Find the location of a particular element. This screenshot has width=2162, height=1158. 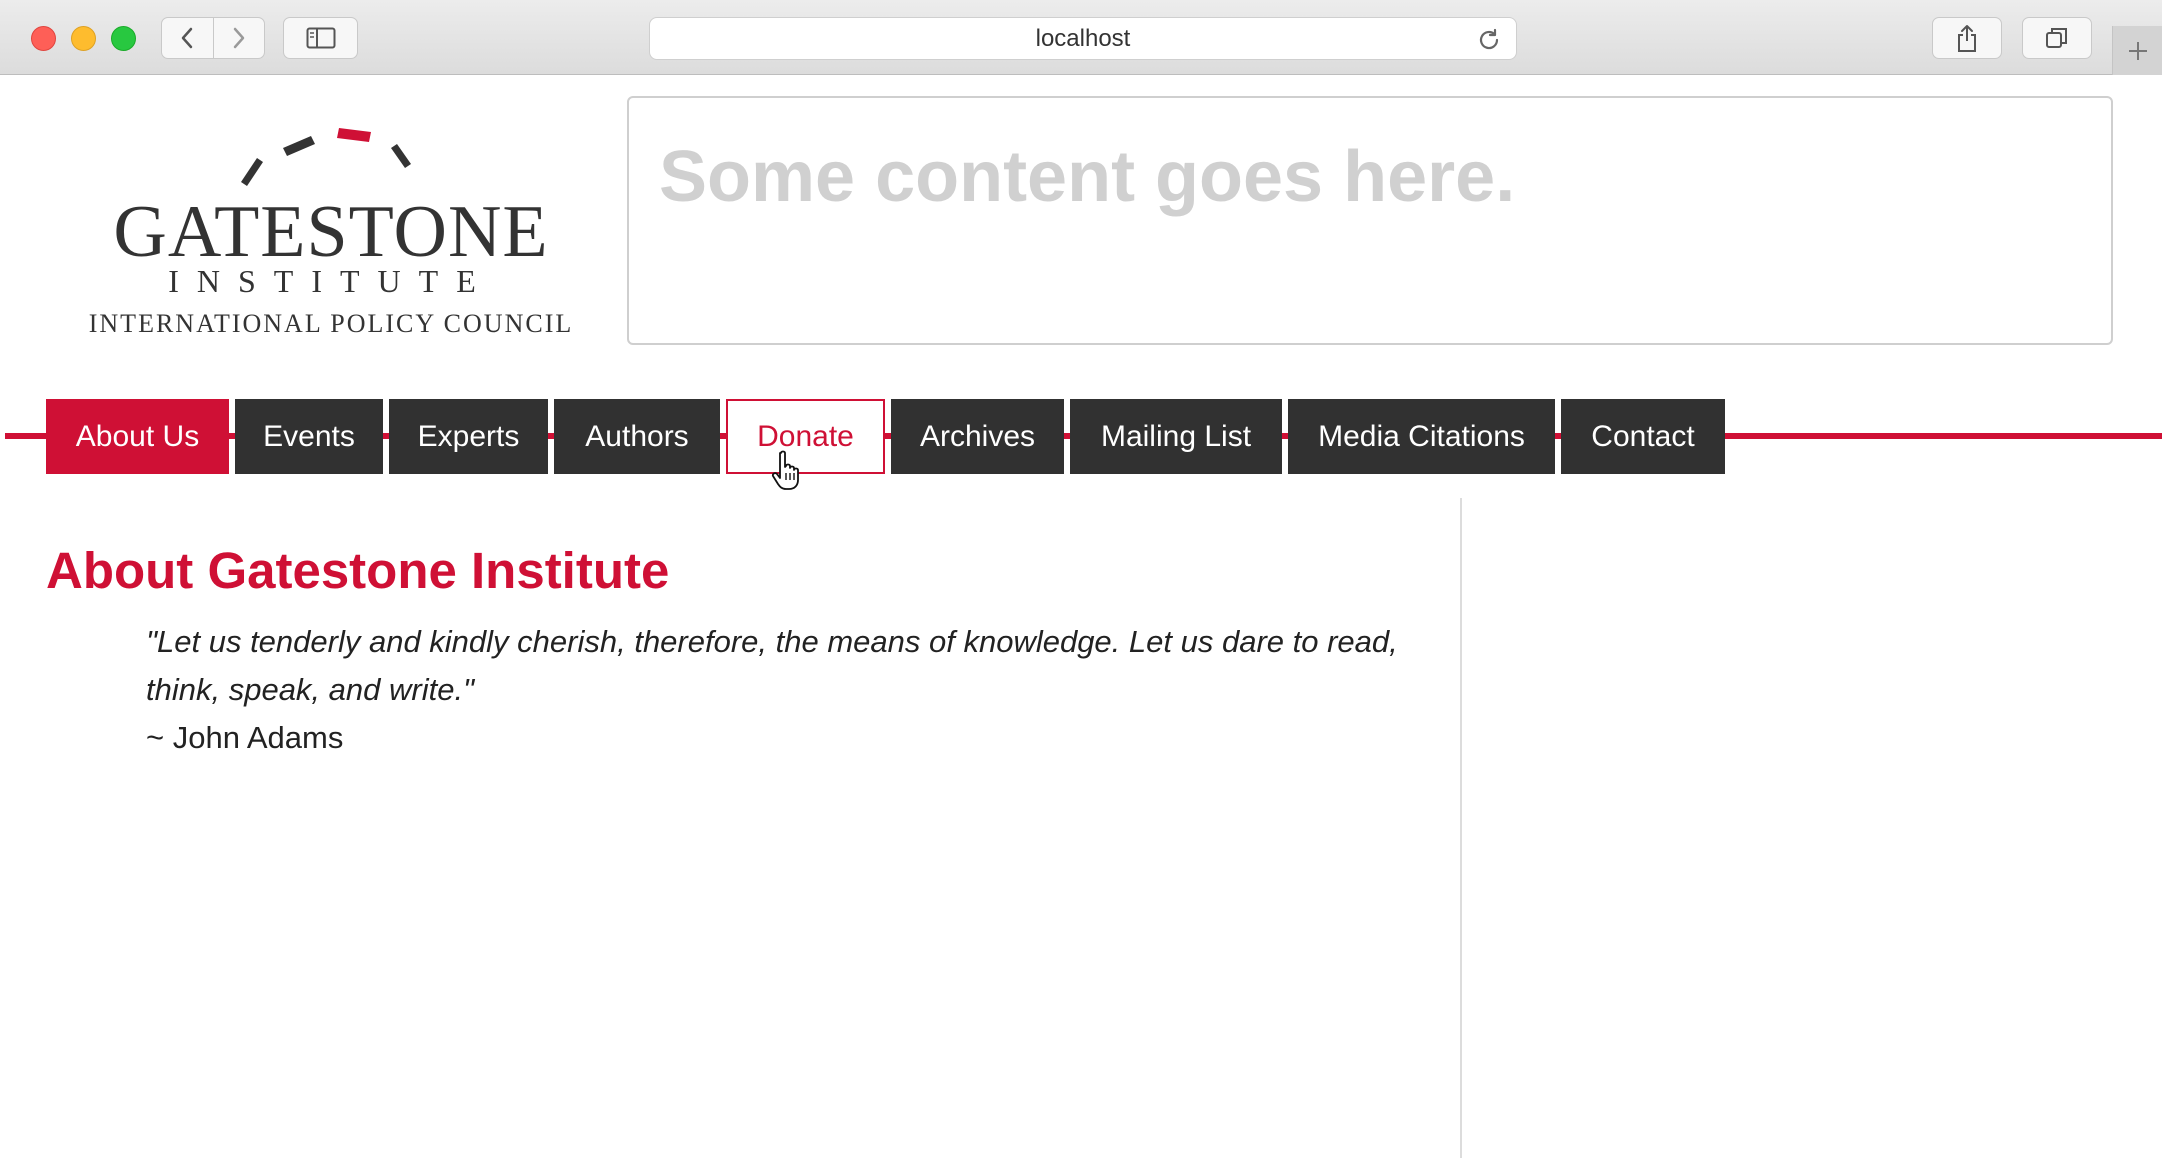

column-divider is located at coordinates (1461, 828).